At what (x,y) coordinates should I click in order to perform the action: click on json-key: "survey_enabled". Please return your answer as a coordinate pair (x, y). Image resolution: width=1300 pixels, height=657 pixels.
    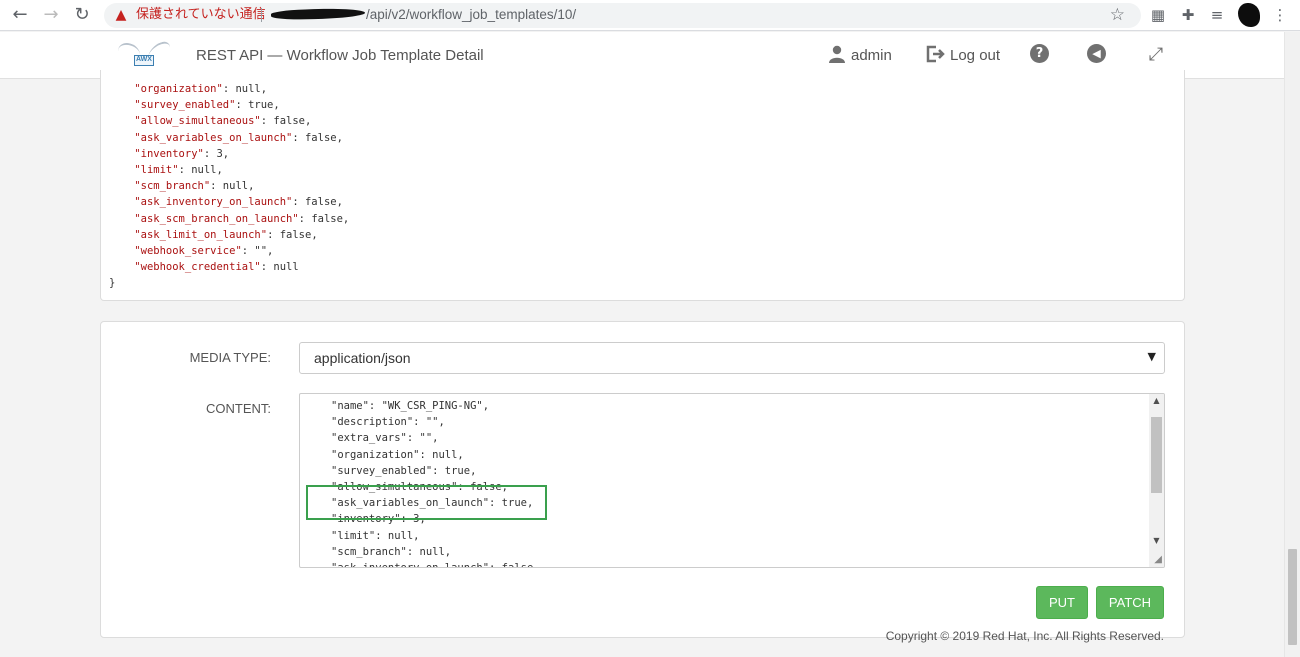
    Looking at the image, I should click on (185, 105).